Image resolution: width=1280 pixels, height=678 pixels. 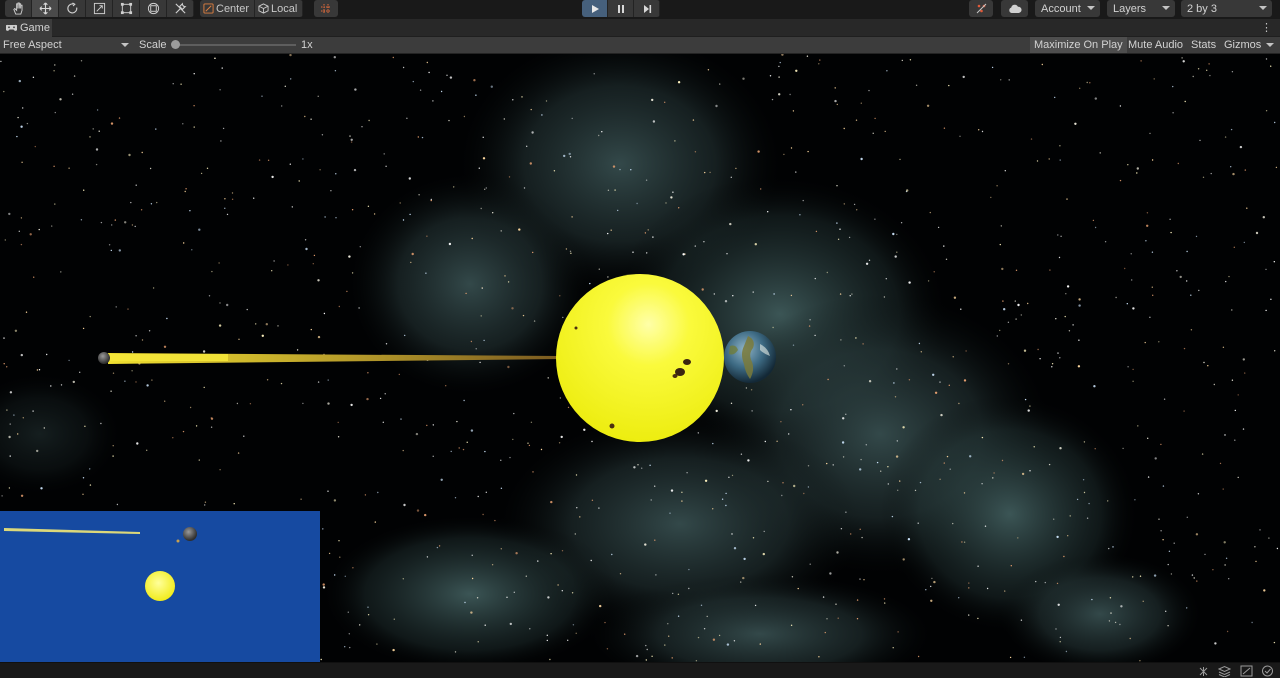 I want to click on layers-dropdown: Layers, so click(x=1141, y=8).